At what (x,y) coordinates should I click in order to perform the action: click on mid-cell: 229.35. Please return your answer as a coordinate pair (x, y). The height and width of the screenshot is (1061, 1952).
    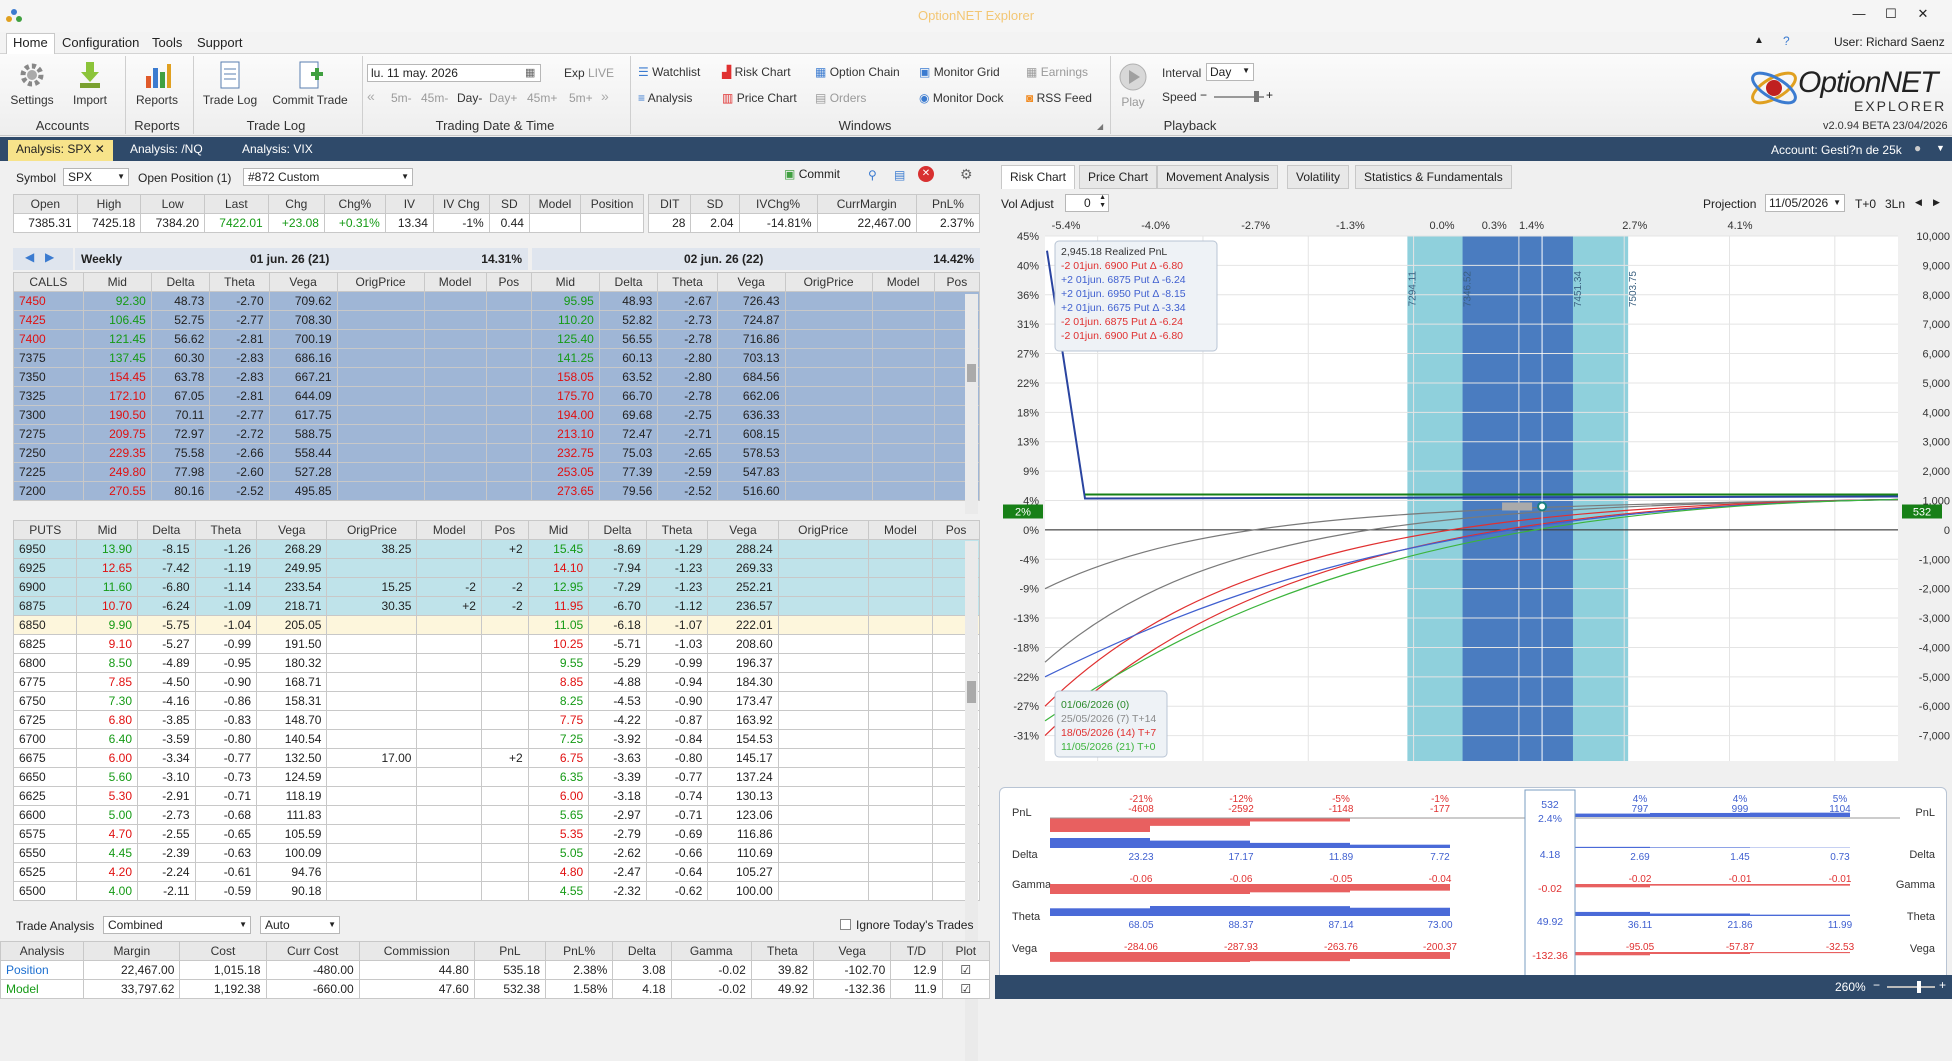
    Looking at the image, I should click on (117, 453).